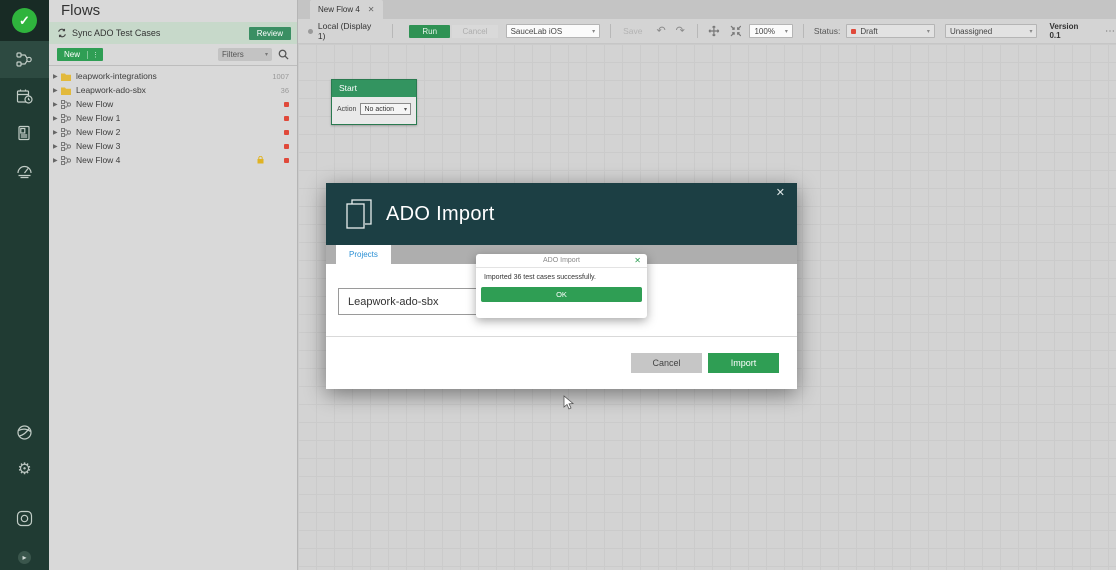  I want to click on tab-new-flow-4: New Flow 4 ✕, so click(346, 9).